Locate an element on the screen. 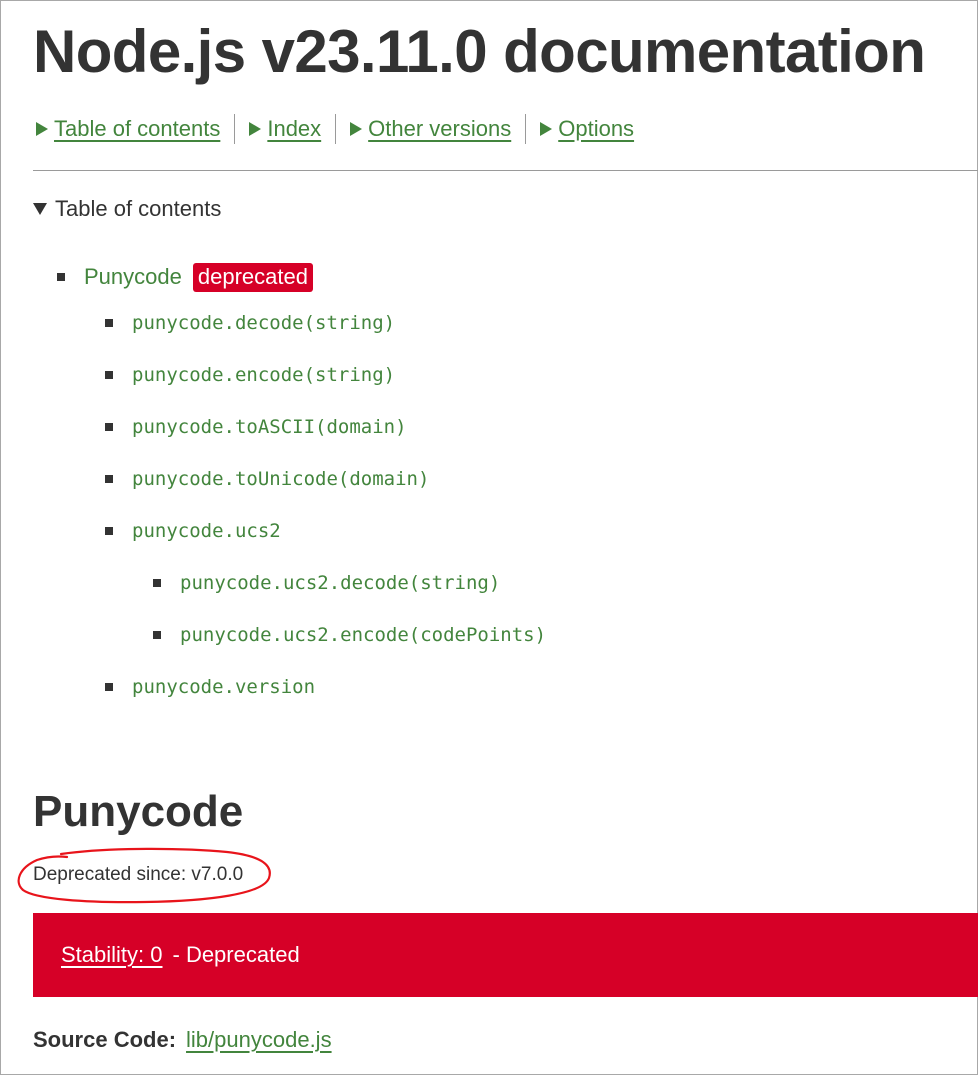  toc-link-ucs2-decode: punycode.ucs2.decode(string) is located at coordinates (340, 583).